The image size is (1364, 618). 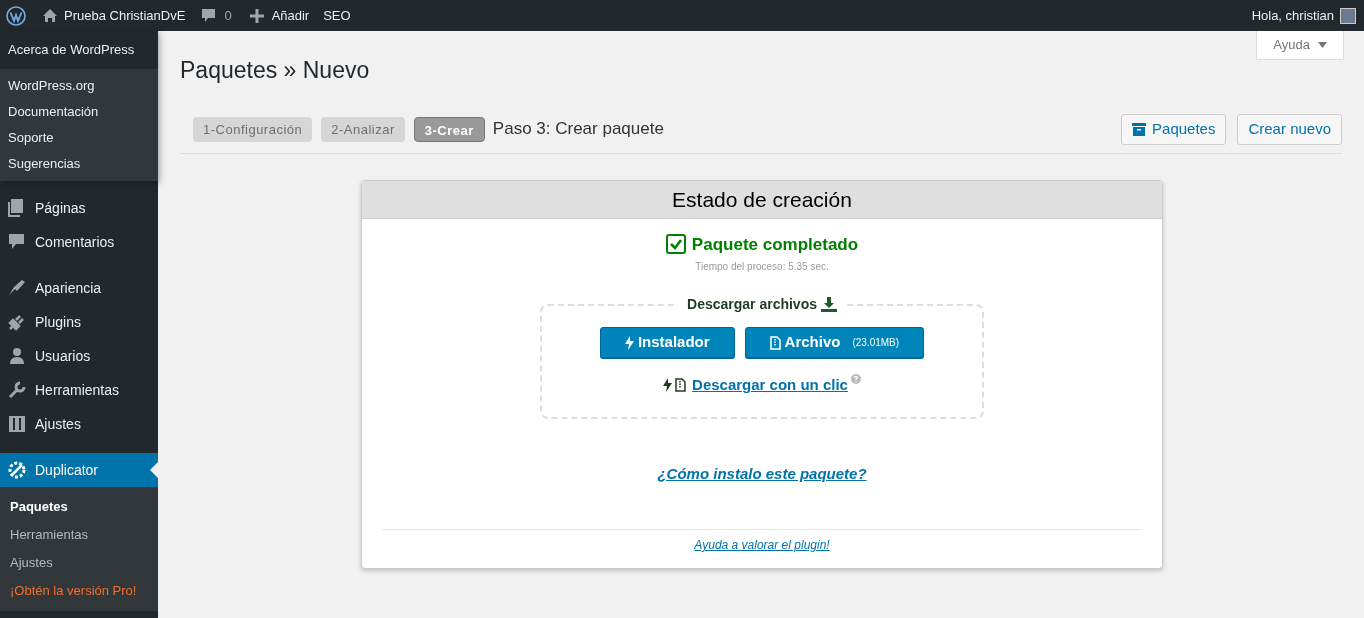 I want to click on sidebar-item: Herramientas, so click(x=79, y=390).